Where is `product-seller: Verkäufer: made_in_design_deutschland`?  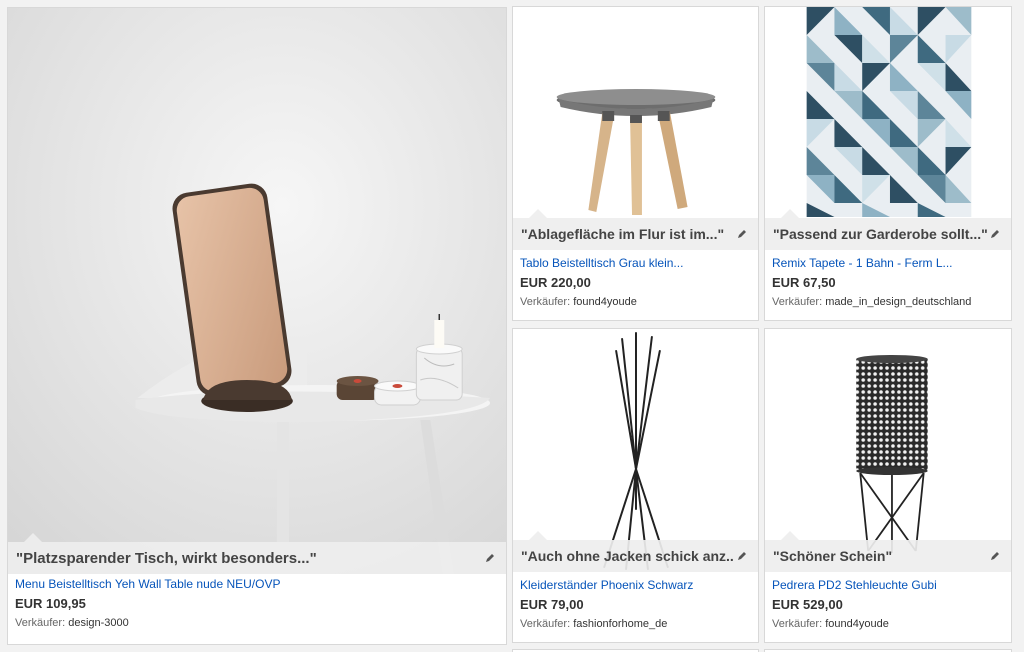
product-seller: Verkäufer: made_in_design_deutschland is located at coordinates (888, 302).